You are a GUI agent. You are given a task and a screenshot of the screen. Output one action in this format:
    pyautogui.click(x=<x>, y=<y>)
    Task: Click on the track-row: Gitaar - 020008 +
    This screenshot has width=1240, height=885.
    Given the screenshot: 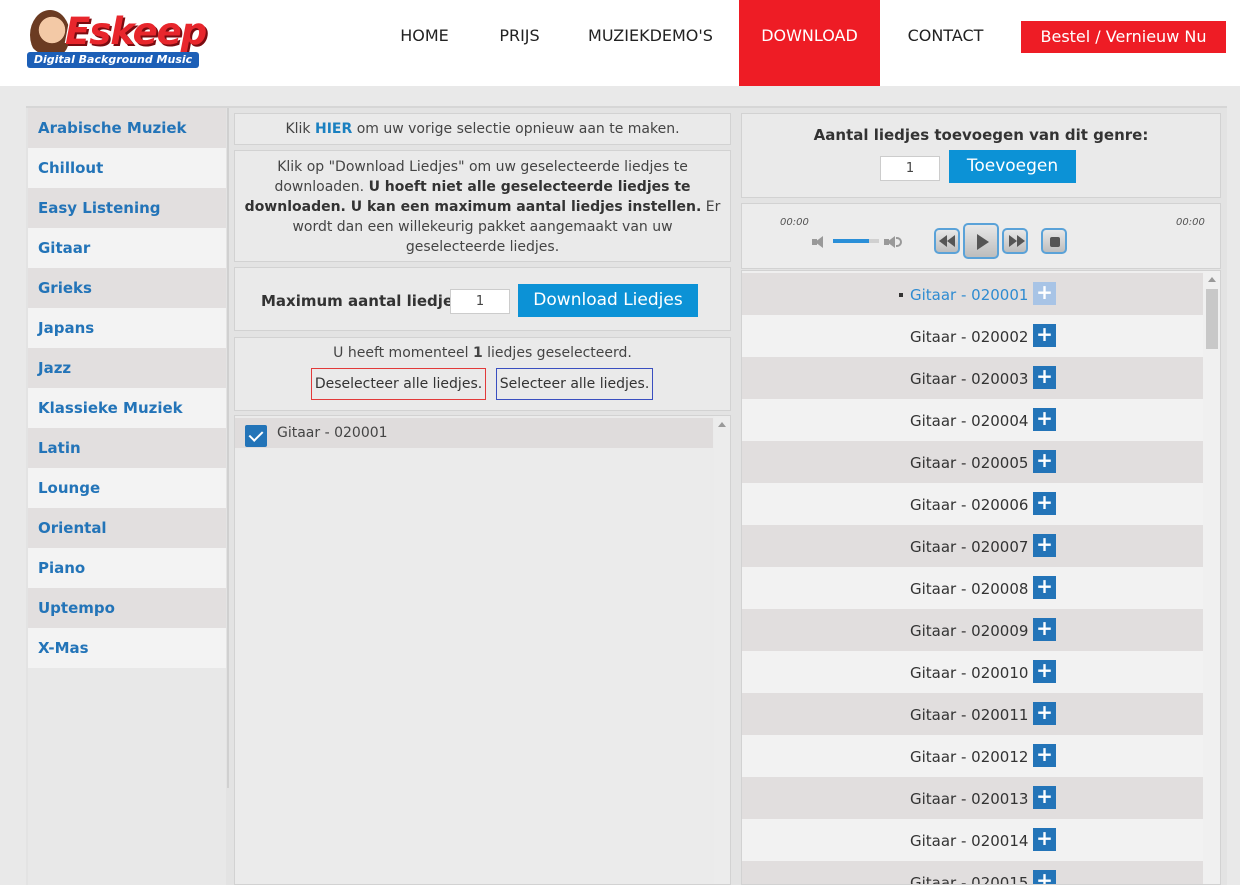 What is the action you would take?
    pyautogui.click(x=972, y=588)
    